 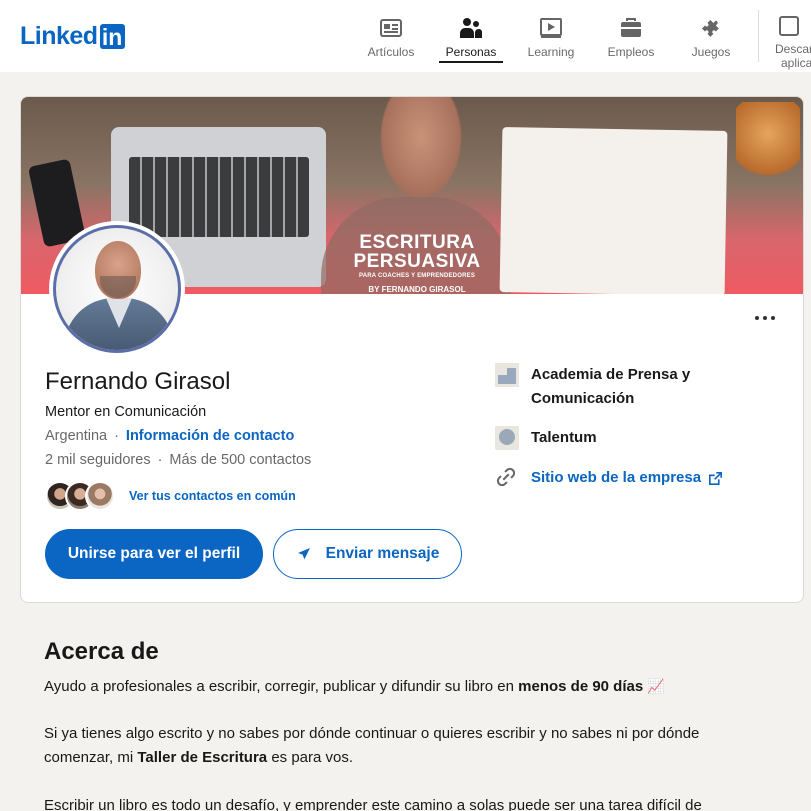 What do you see at coordinates (417, 276) in the screenshot?
I see `banner-subtitle: PARA COACHES Y EMPRENDEDORES` at bounding box center [417, 276].